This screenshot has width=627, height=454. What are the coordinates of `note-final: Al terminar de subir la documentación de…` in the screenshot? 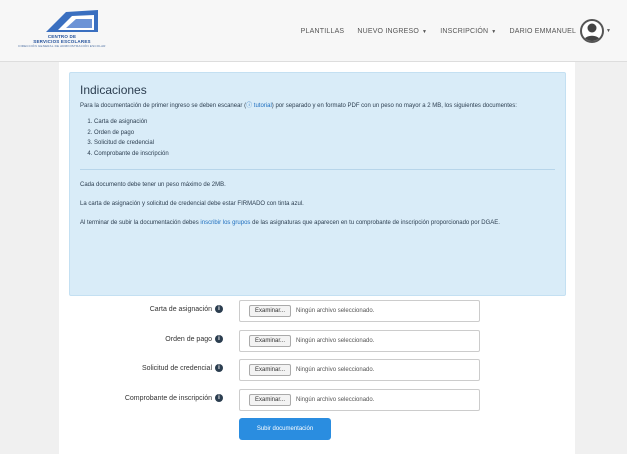 It's located at (290, 223).